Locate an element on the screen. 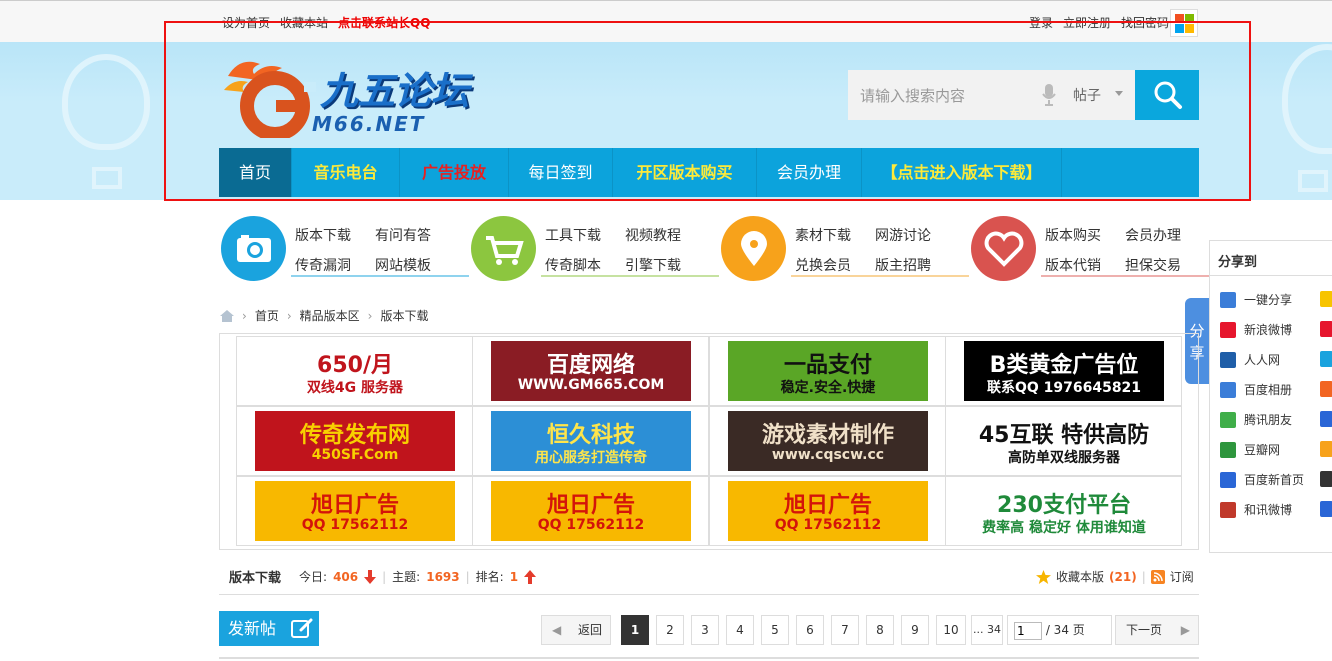 The height and width of the screenshot is (661, 1332). next-page-button: 下一页 ▶ is located at coordinates (1157, 630).